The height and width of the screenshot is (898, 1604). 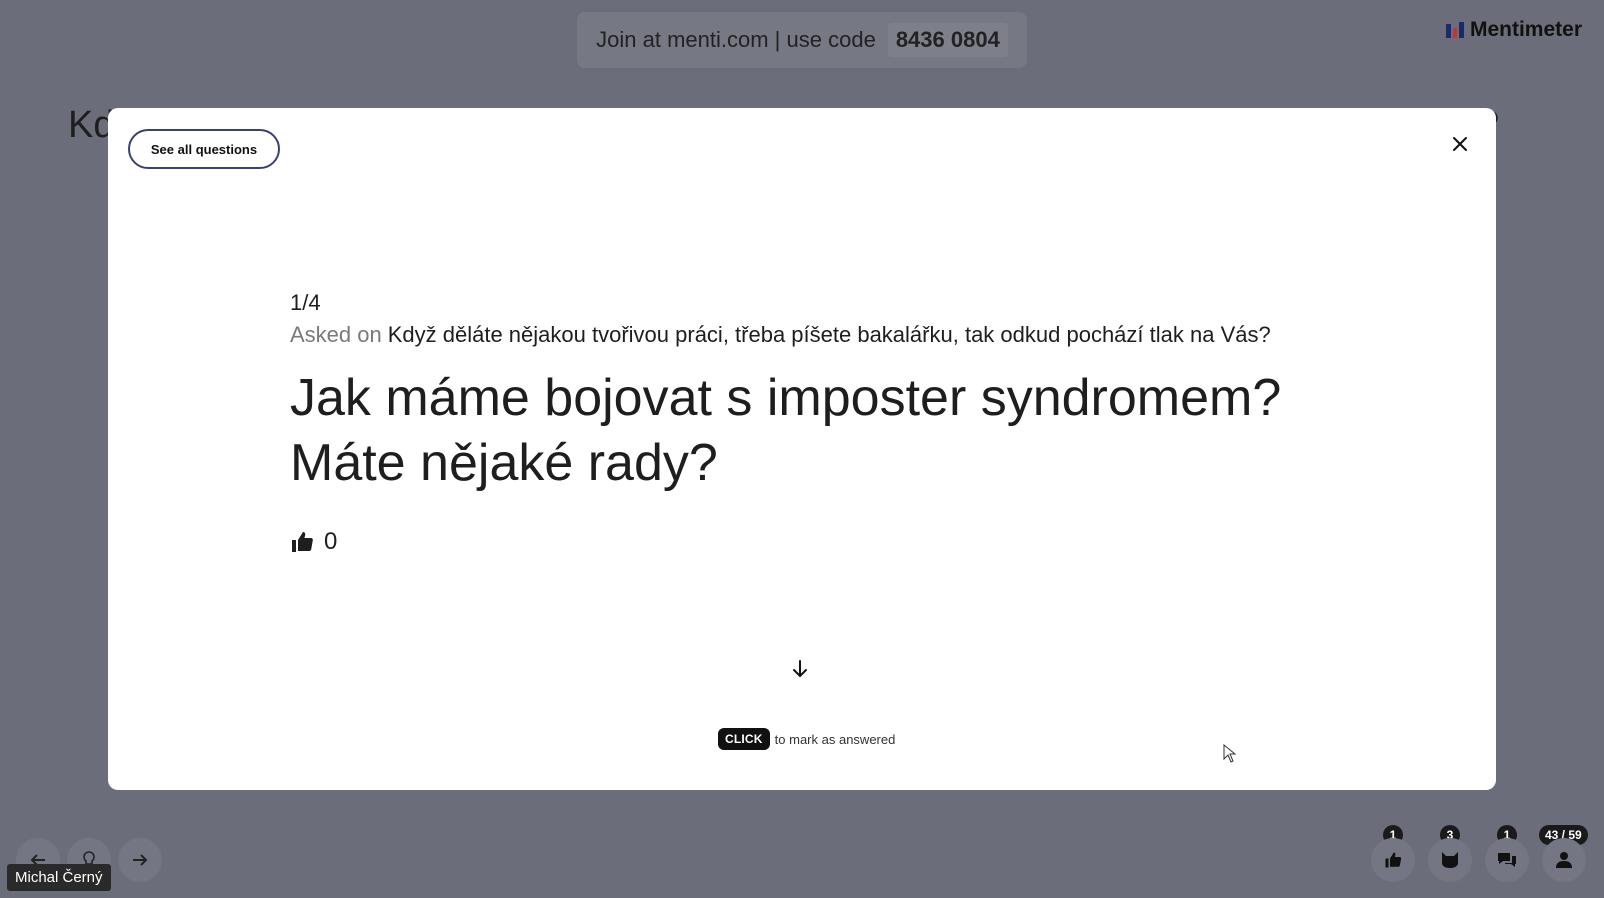 I want to click on next-slide-button, so click(x=140, y=860).